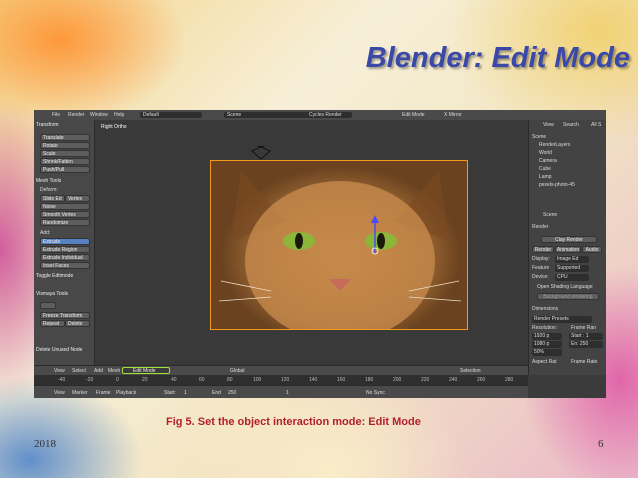 This screenshot has height=478, width=638. I want to click on view-menu: View, so click(59, 371).